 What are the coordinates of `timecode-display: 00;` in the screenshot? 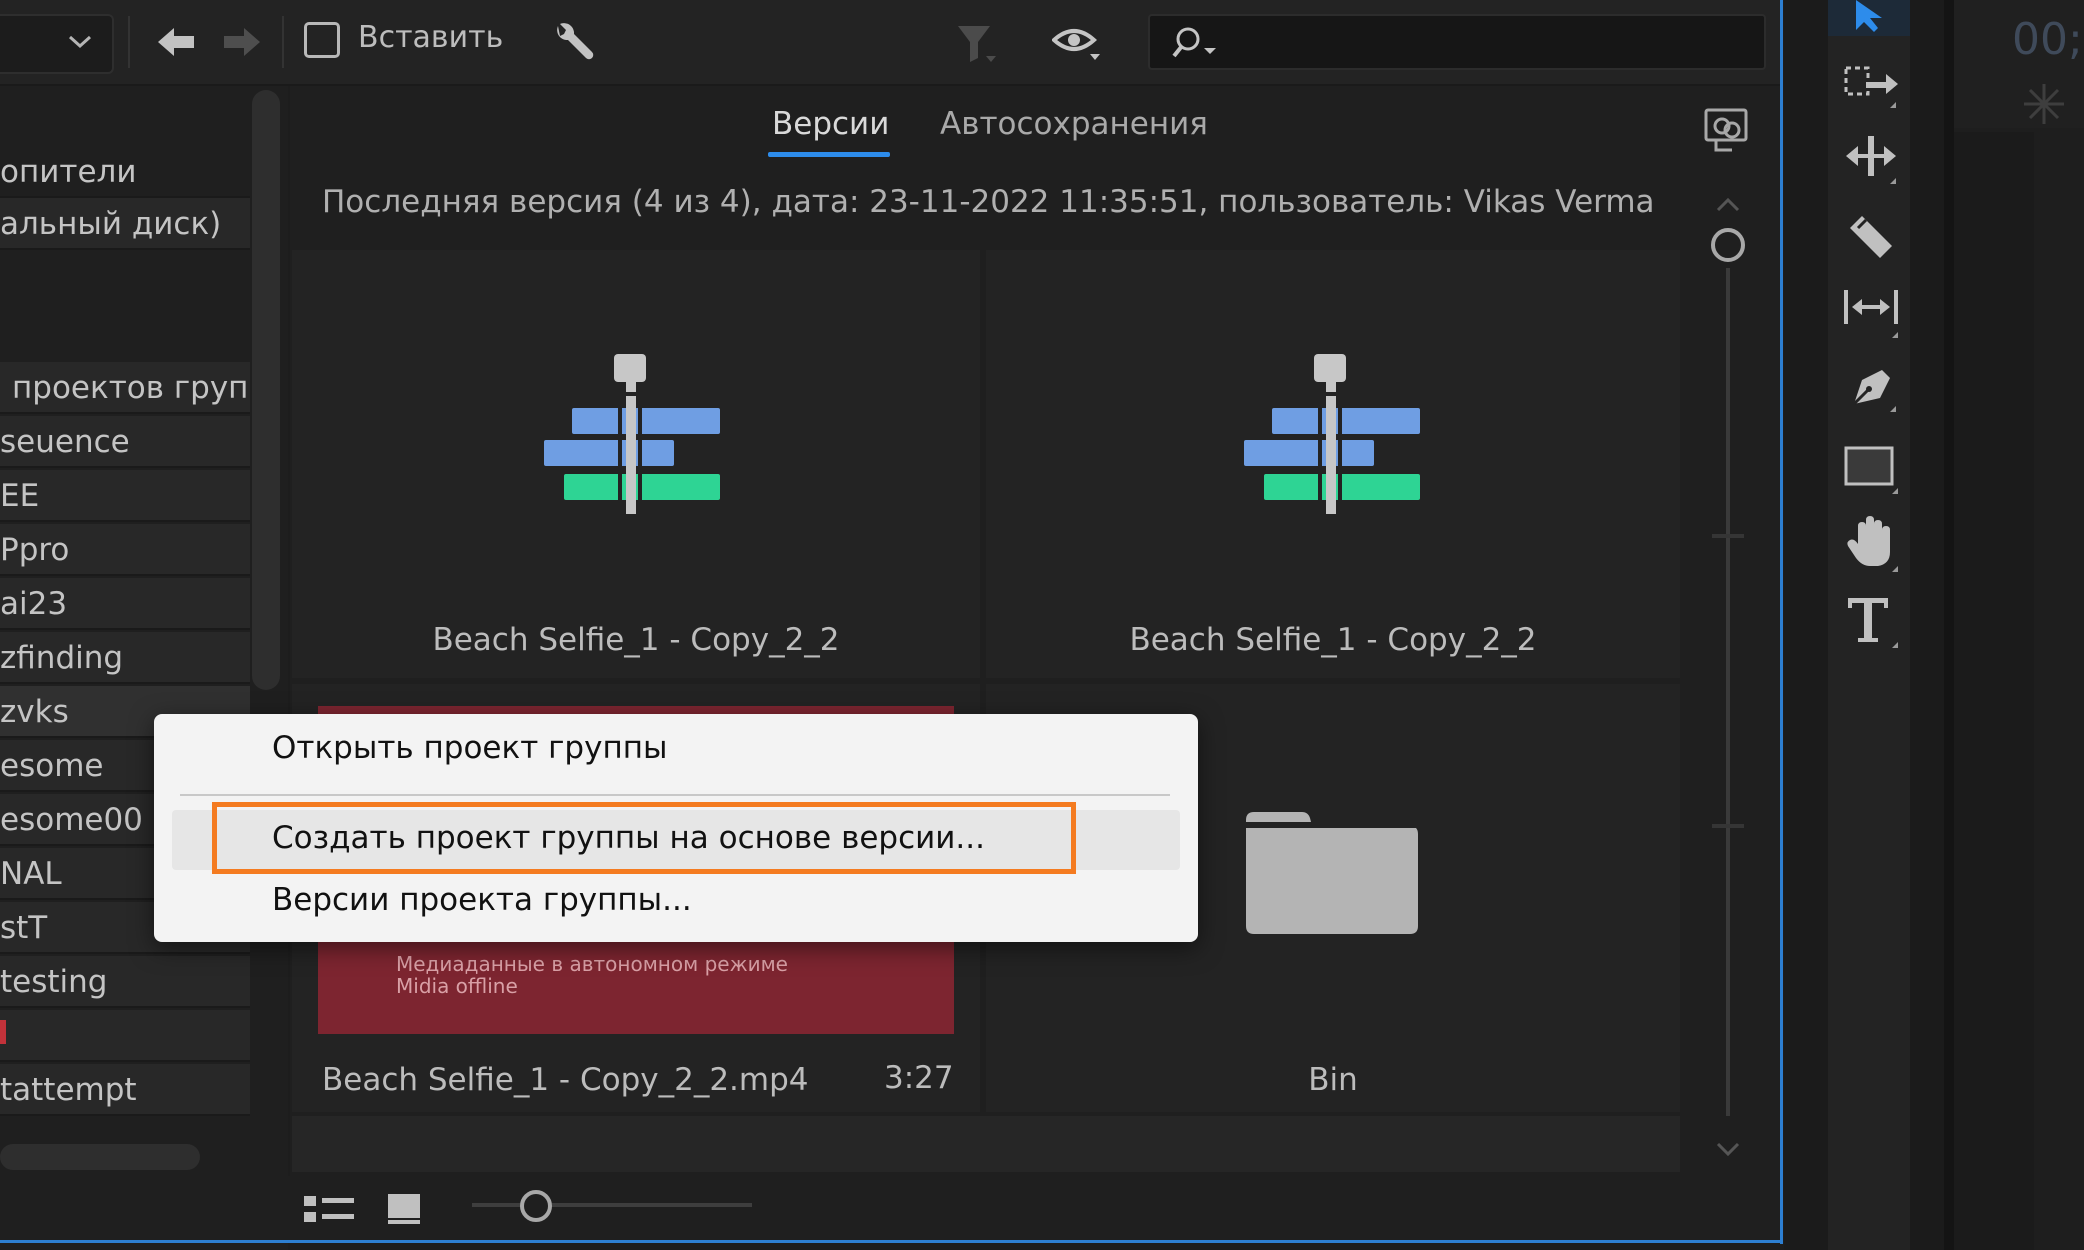 It's located at (2047, 39).